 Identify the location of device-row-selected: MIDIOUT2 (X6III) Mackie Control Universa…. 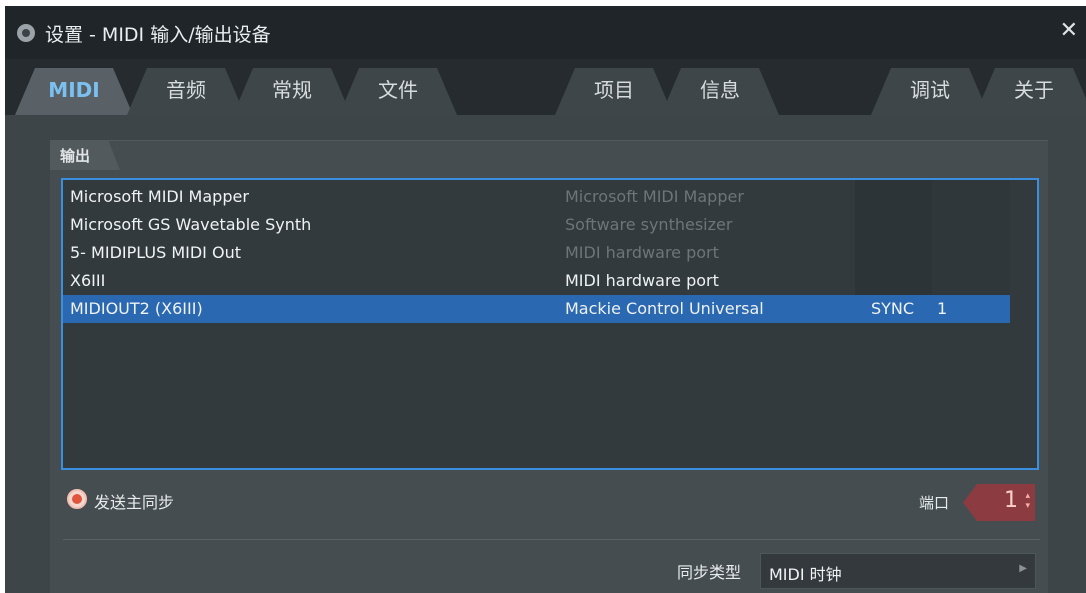
(536, 309).